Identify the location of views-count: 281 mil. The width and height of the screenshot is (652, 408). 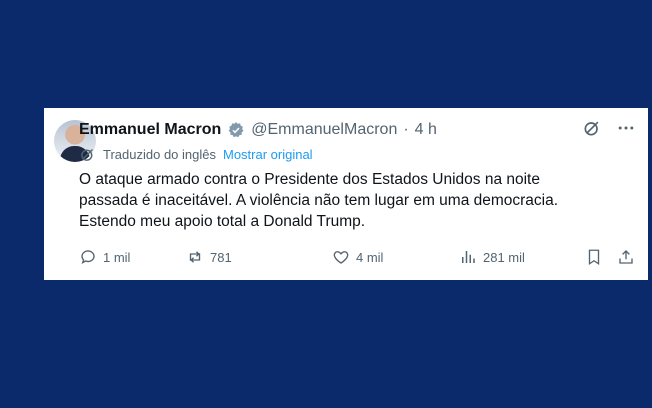
(504, 257).